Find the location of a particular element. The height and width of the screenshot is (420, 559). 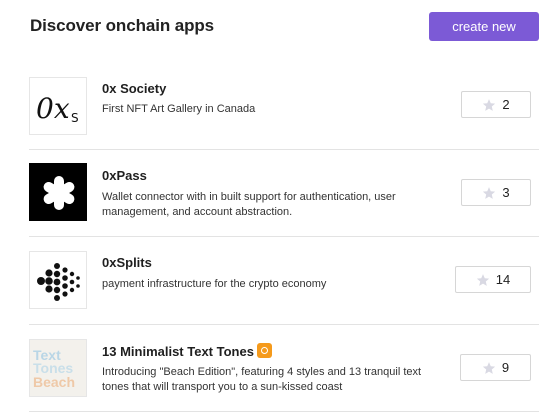

app-name: 13 Minimalist Text Tones is located at coordinates (187, 351).